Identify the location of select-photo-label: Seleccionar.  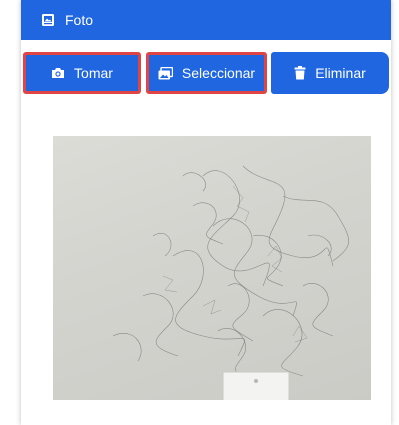
(218, 73).